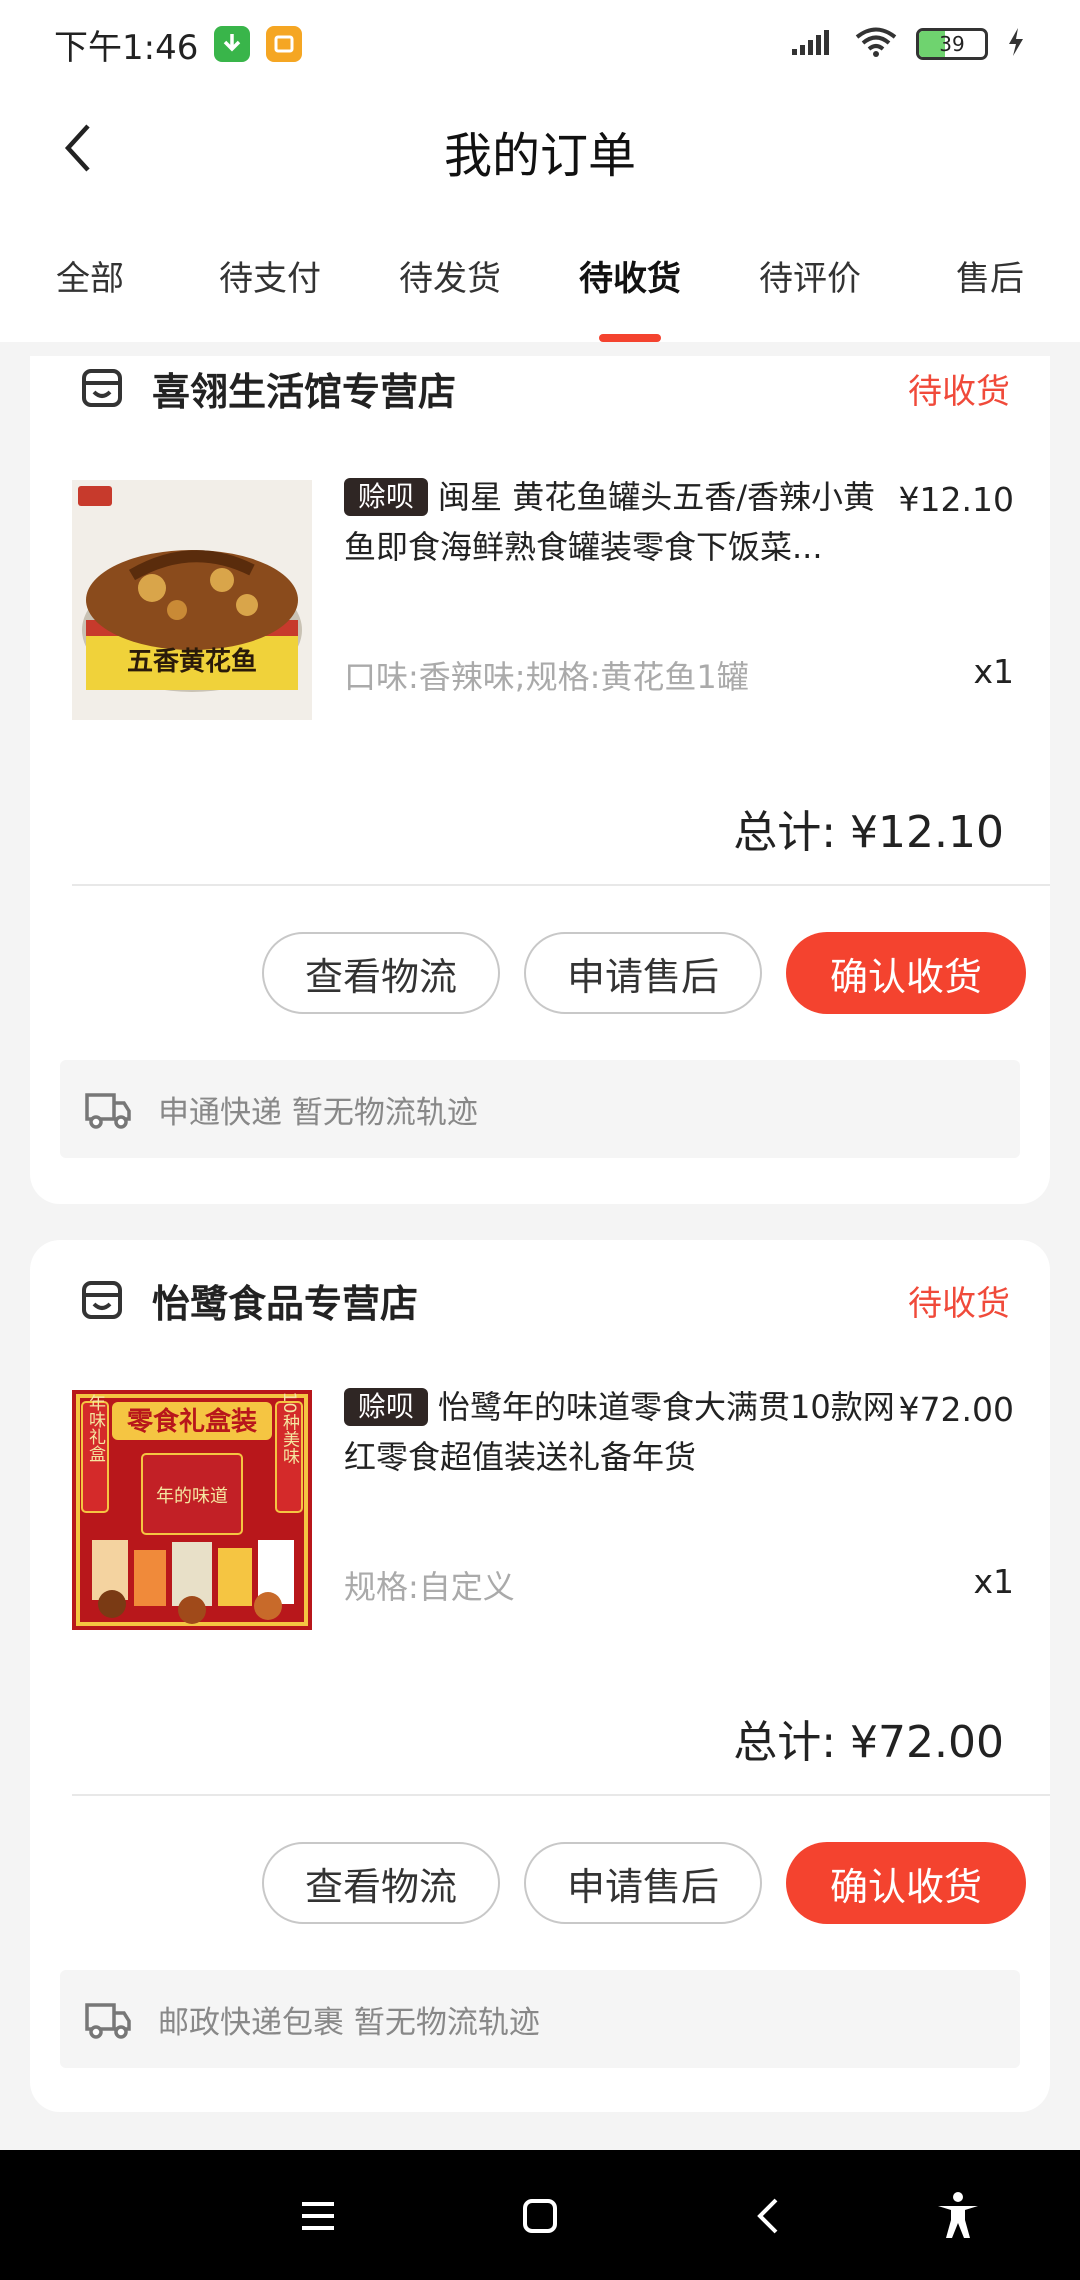  What do you see at coordinates (192, 1496) in the screenshot?
I see `product-image-box-text: 年的味道` at bounding box center [192, 1496].